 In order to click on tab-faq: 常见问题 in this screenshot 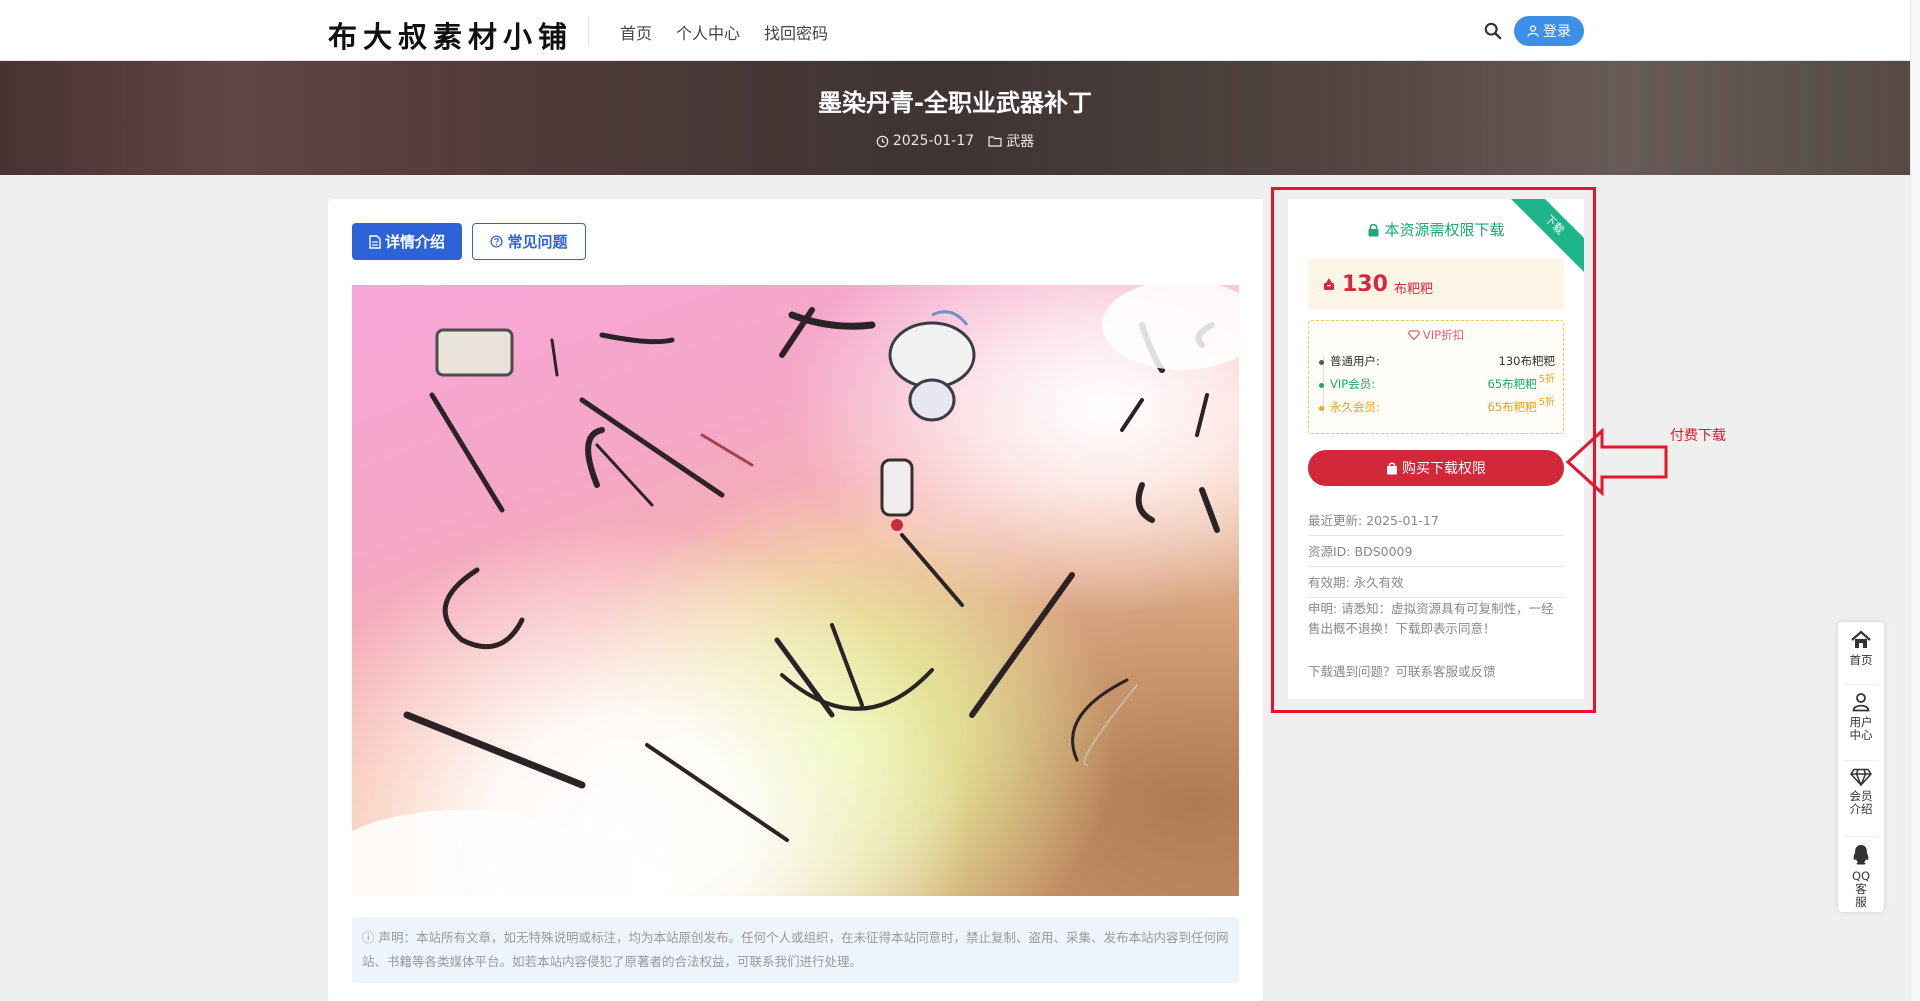, I will do `click(529, 241)`.